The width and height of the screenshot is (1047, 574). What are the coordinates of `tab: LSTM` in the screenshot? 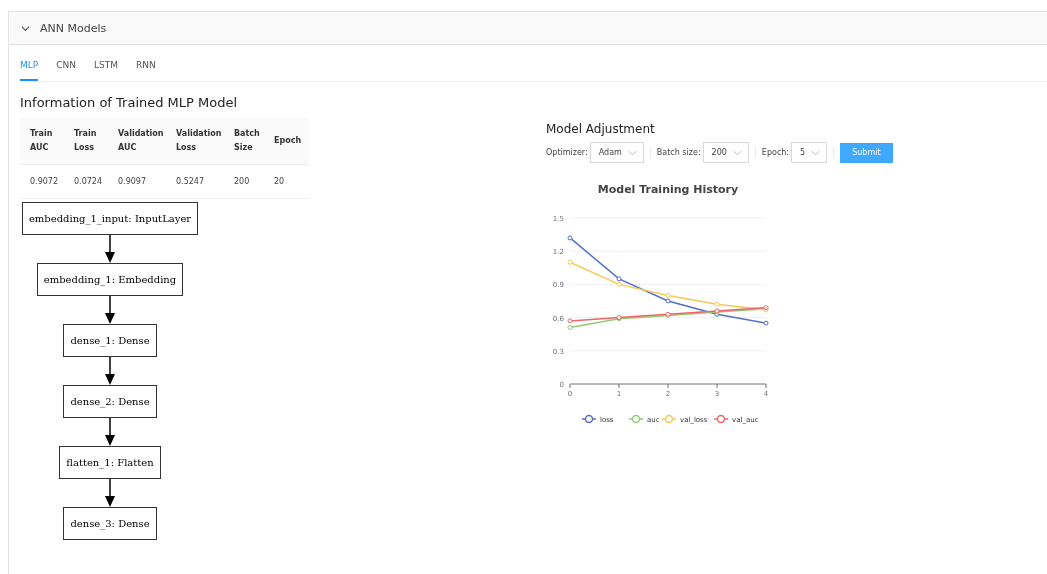 It's located at (105, 70).